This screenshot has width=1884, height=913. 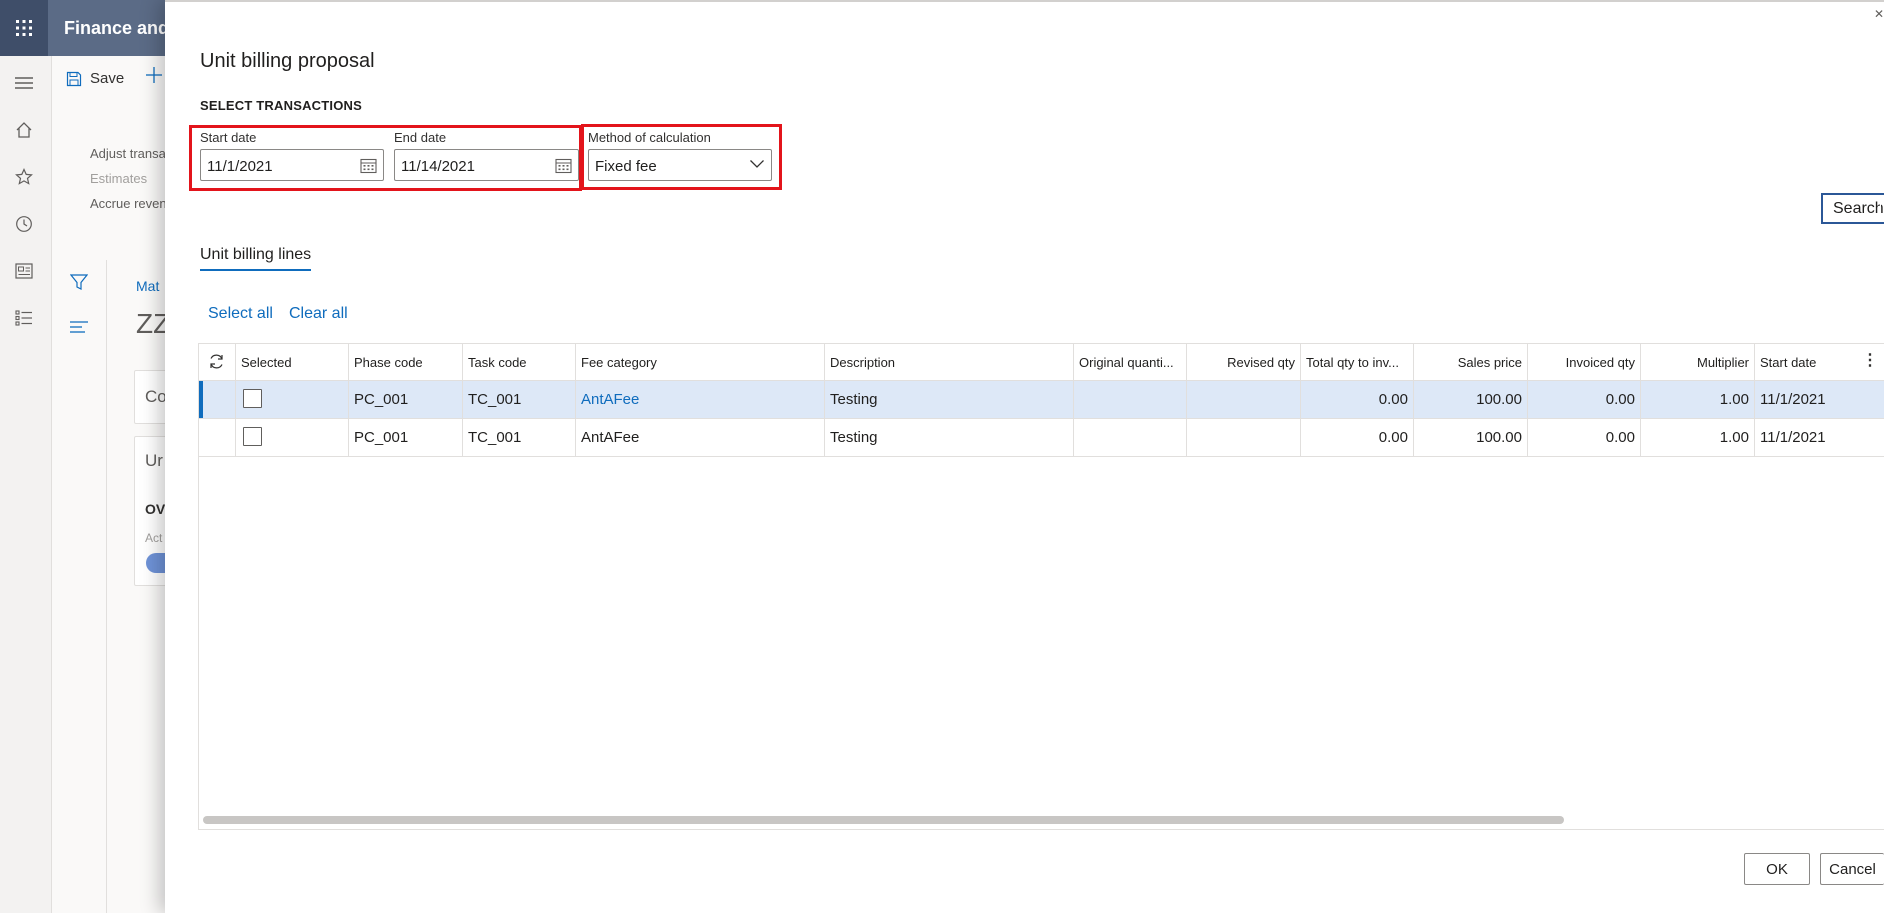 I want to click on horizontal-scrollbar, so click(x=883, y=820).